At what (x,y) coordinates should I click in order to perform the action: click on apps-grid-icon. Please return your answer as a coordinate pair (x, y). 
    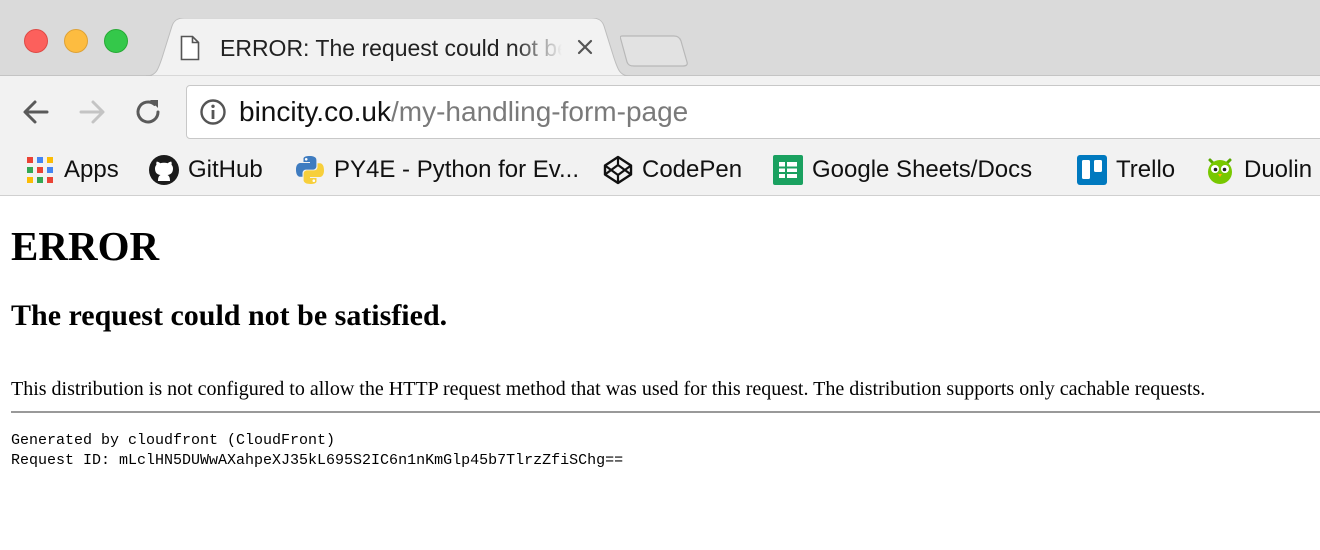
    Looking at the image, I should click on (40, 170).